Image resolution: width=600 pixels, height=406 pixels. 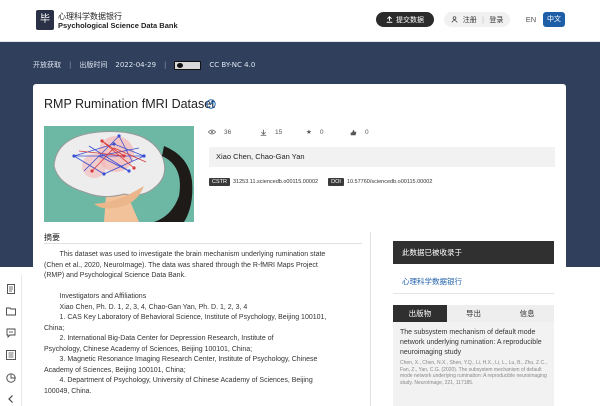 I want to click on downloads-stat: 15, so click(x=283, y=132).